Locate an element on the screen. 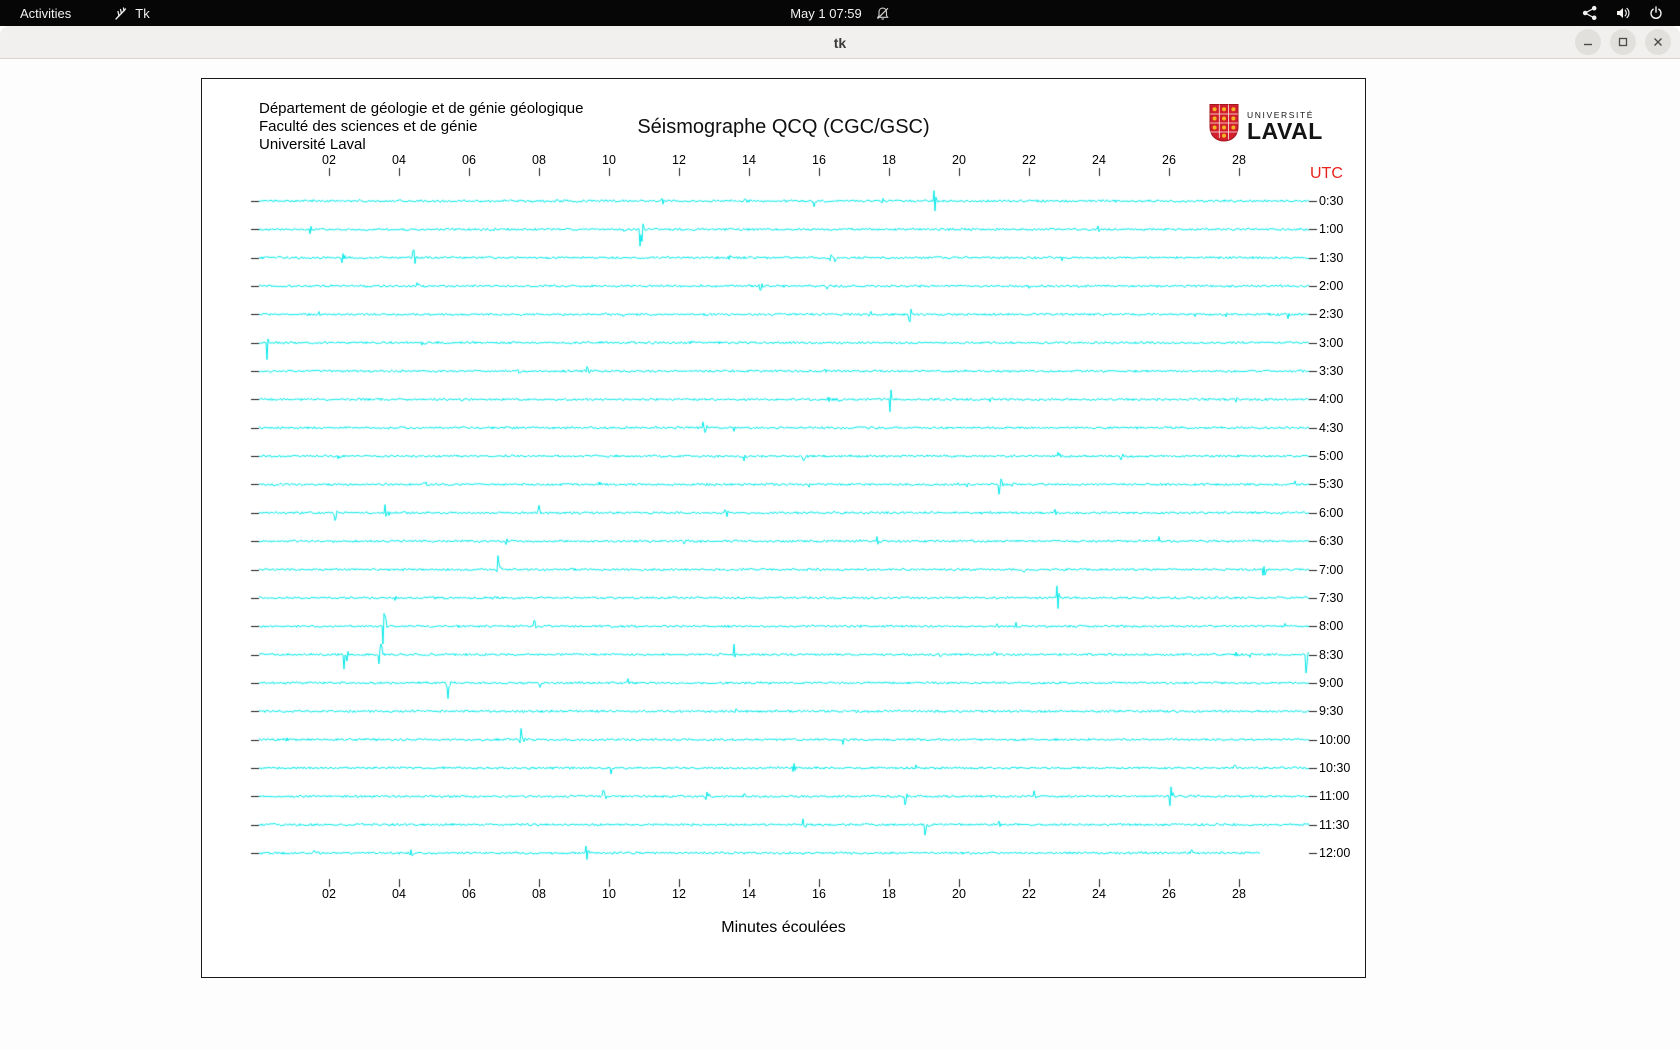 The height and width of the screenshot is (1050, 1680). volume-icon is located at coordinates (1623, 13).